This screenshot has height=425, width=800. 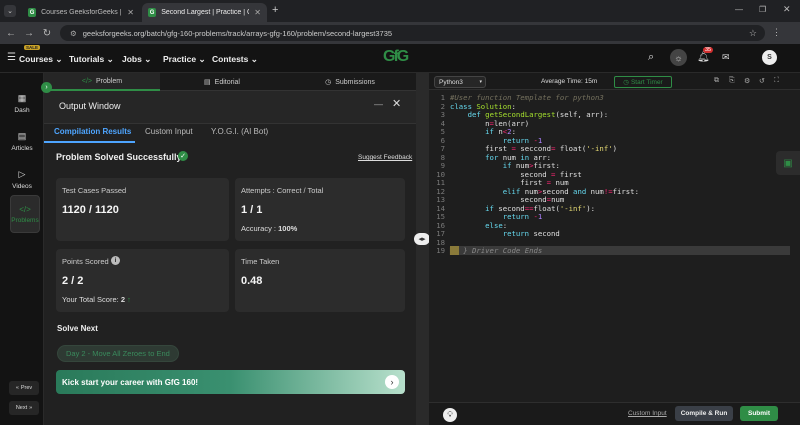 What do you see at coordinates (776, 81) in the screenshot?
I see `fullscreen-icon: ⛶` at bounding box center [776, 81].